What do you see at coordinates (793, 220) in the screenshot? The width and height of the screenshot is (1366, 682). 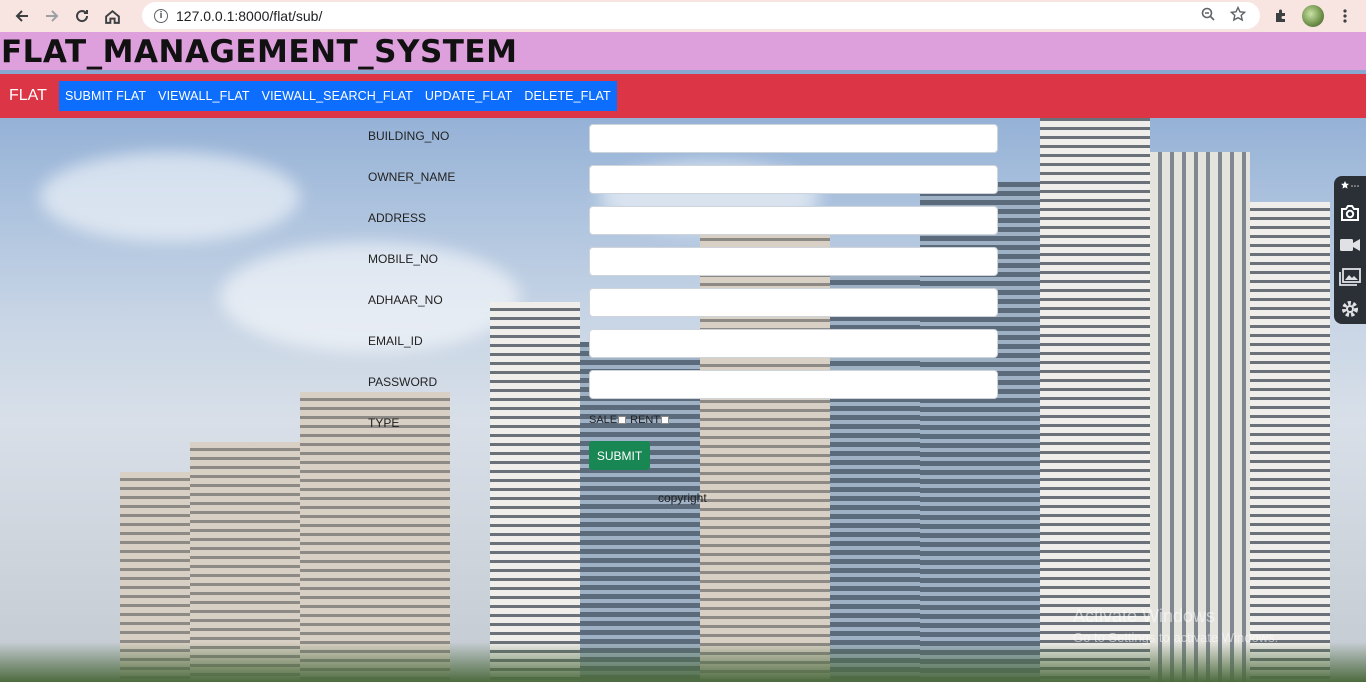 I see `address-input` at bounding box center [793, 220].